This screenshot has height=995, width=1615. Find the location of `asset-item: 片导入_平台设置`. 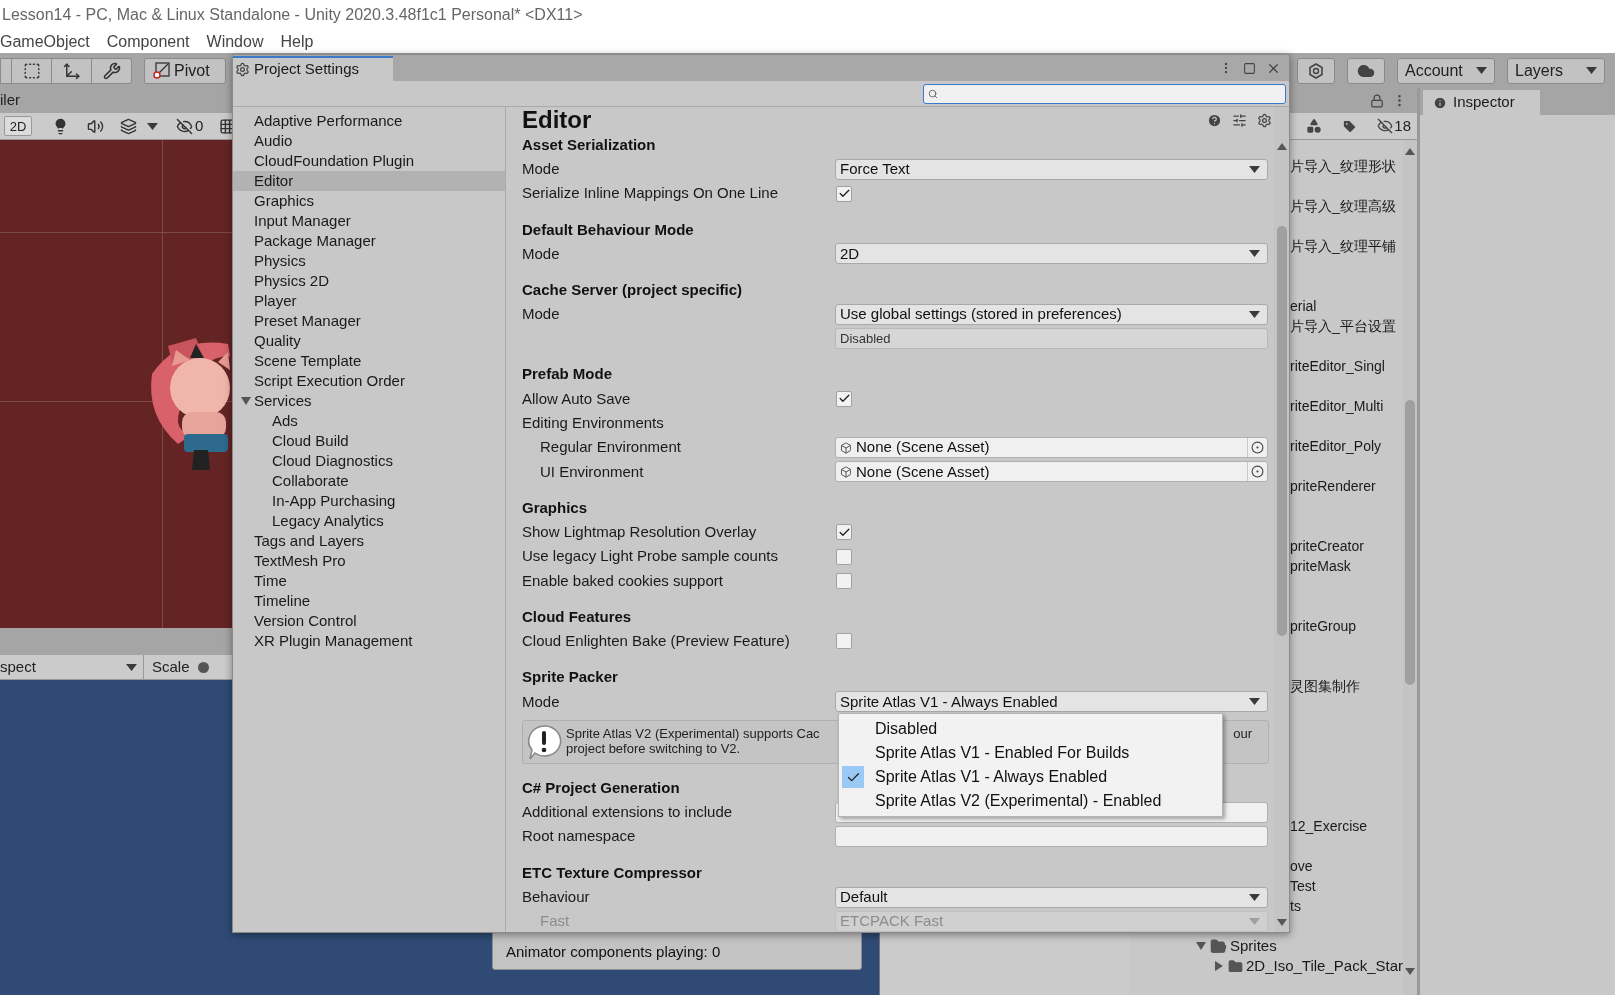

asset-item: 片导入_平台设置 is located at coordinates (1343, 326).